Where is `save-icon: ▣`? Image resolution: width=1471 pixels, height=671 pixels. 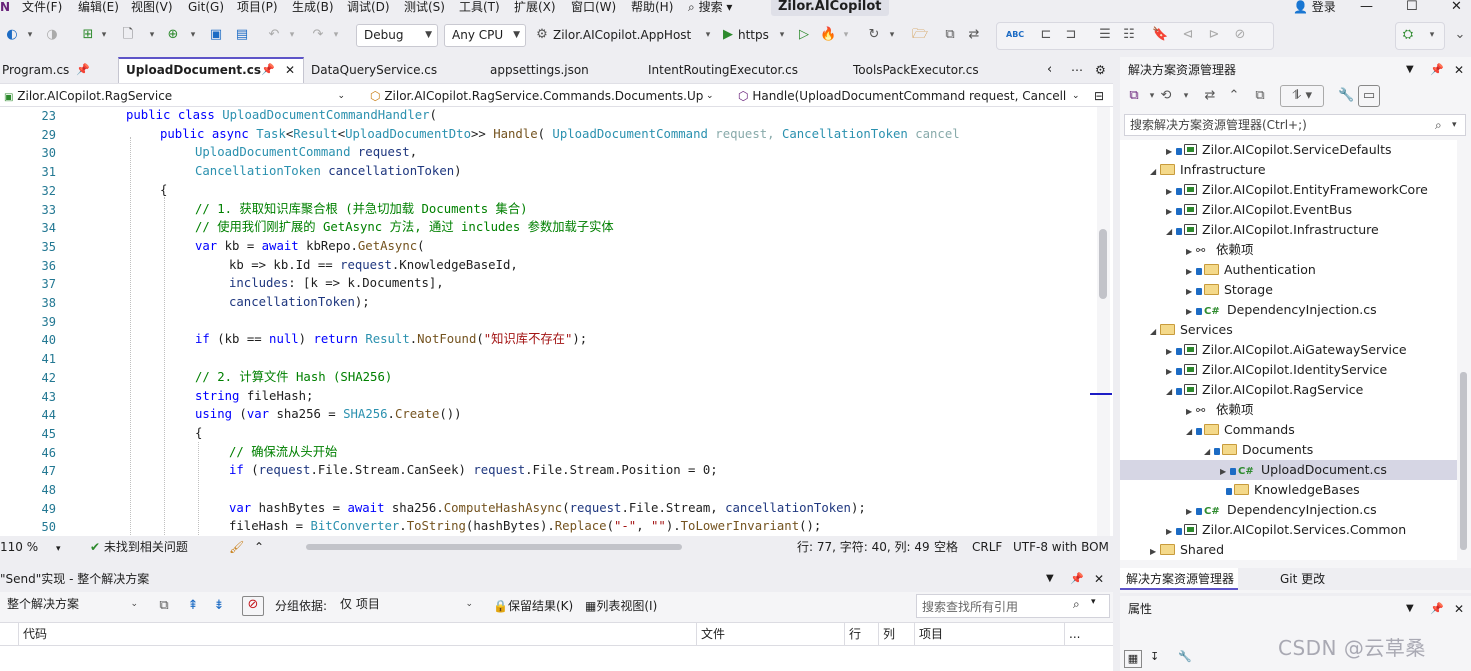 save-icon: ▣ is located at coordinates (216, 35).